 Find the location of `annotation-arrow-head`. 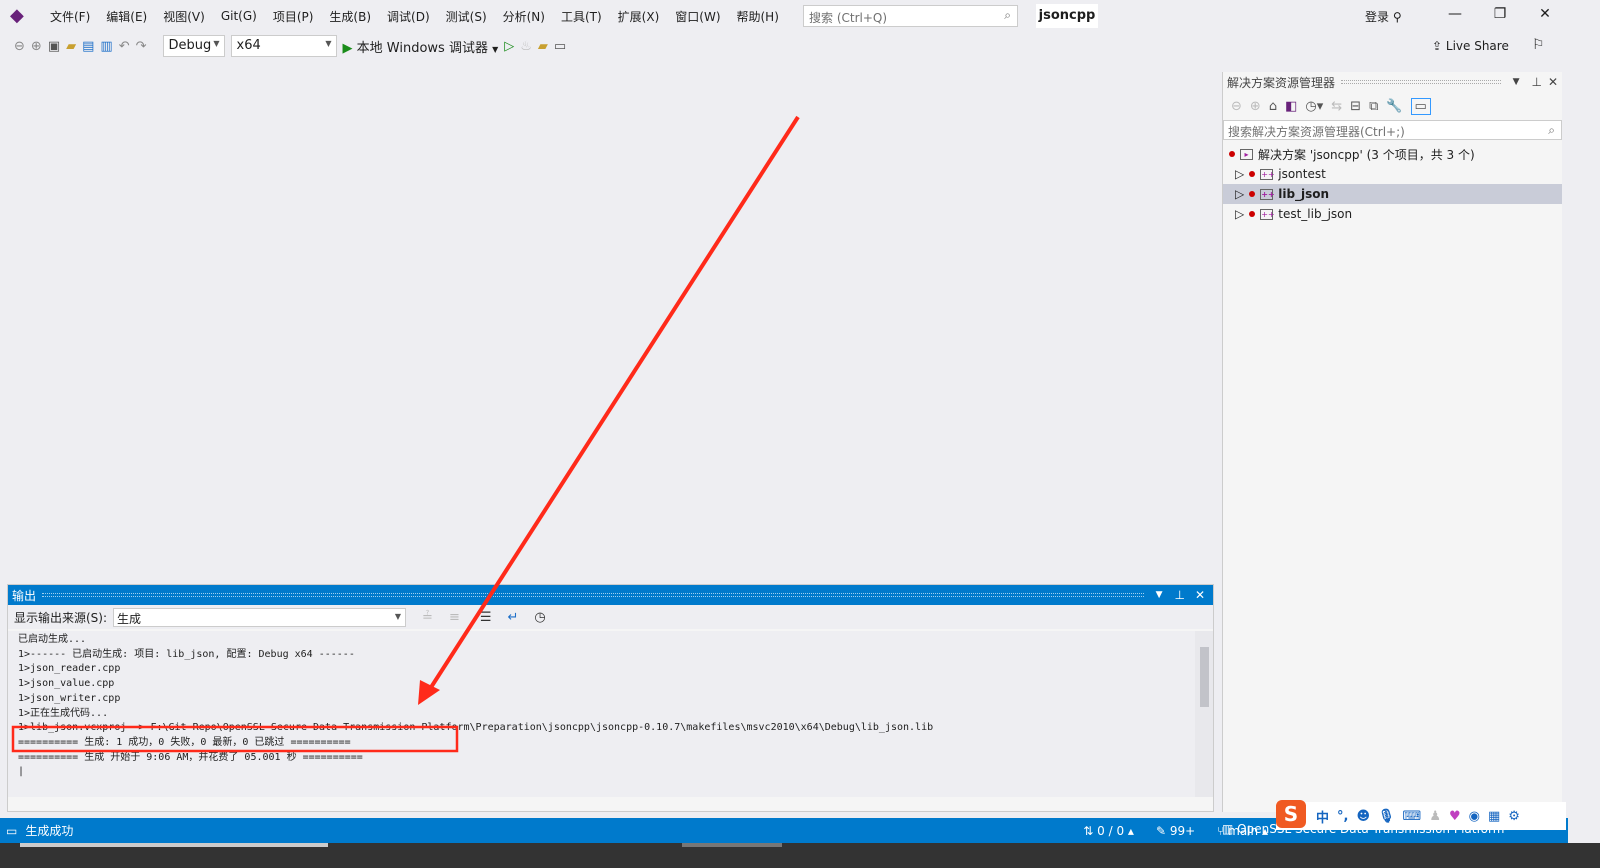

annotation-arrow-head is located at coordinates (429, 692).